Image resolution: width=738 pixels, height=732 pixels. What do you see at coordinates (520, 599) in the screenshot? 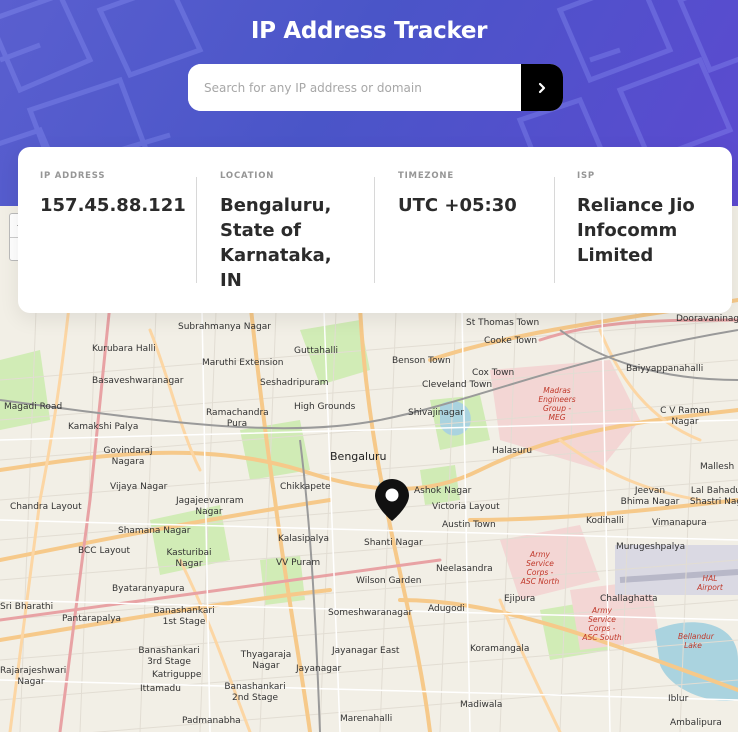
I see `map-label: Ejipura` at bounding box center [520, 599].